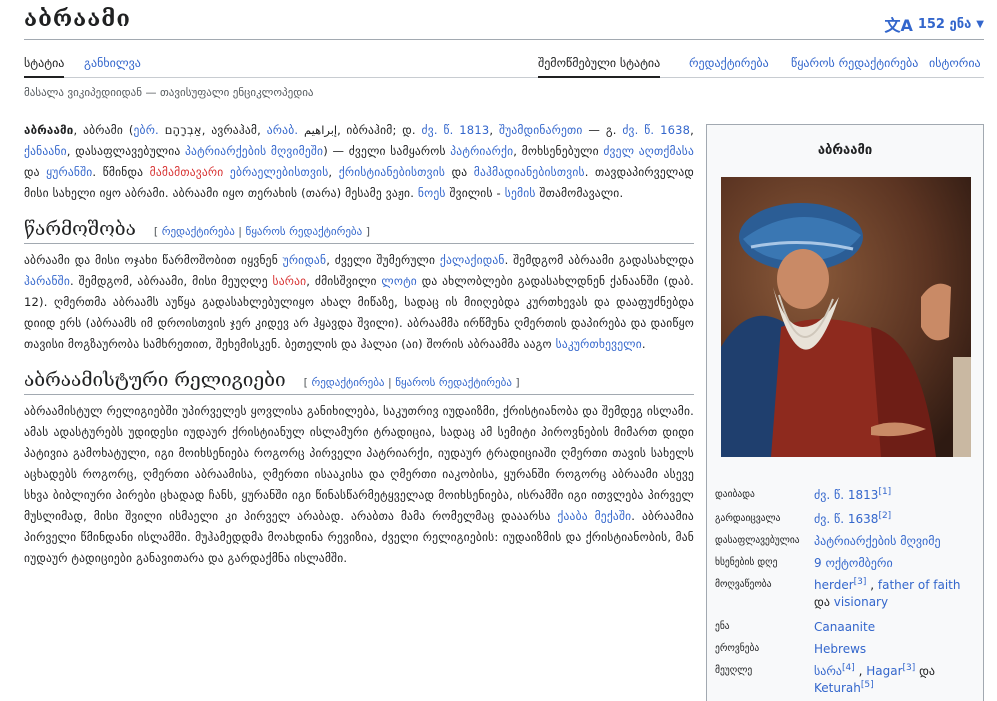  I want to click on citation-link: [2], so click(884, 516).